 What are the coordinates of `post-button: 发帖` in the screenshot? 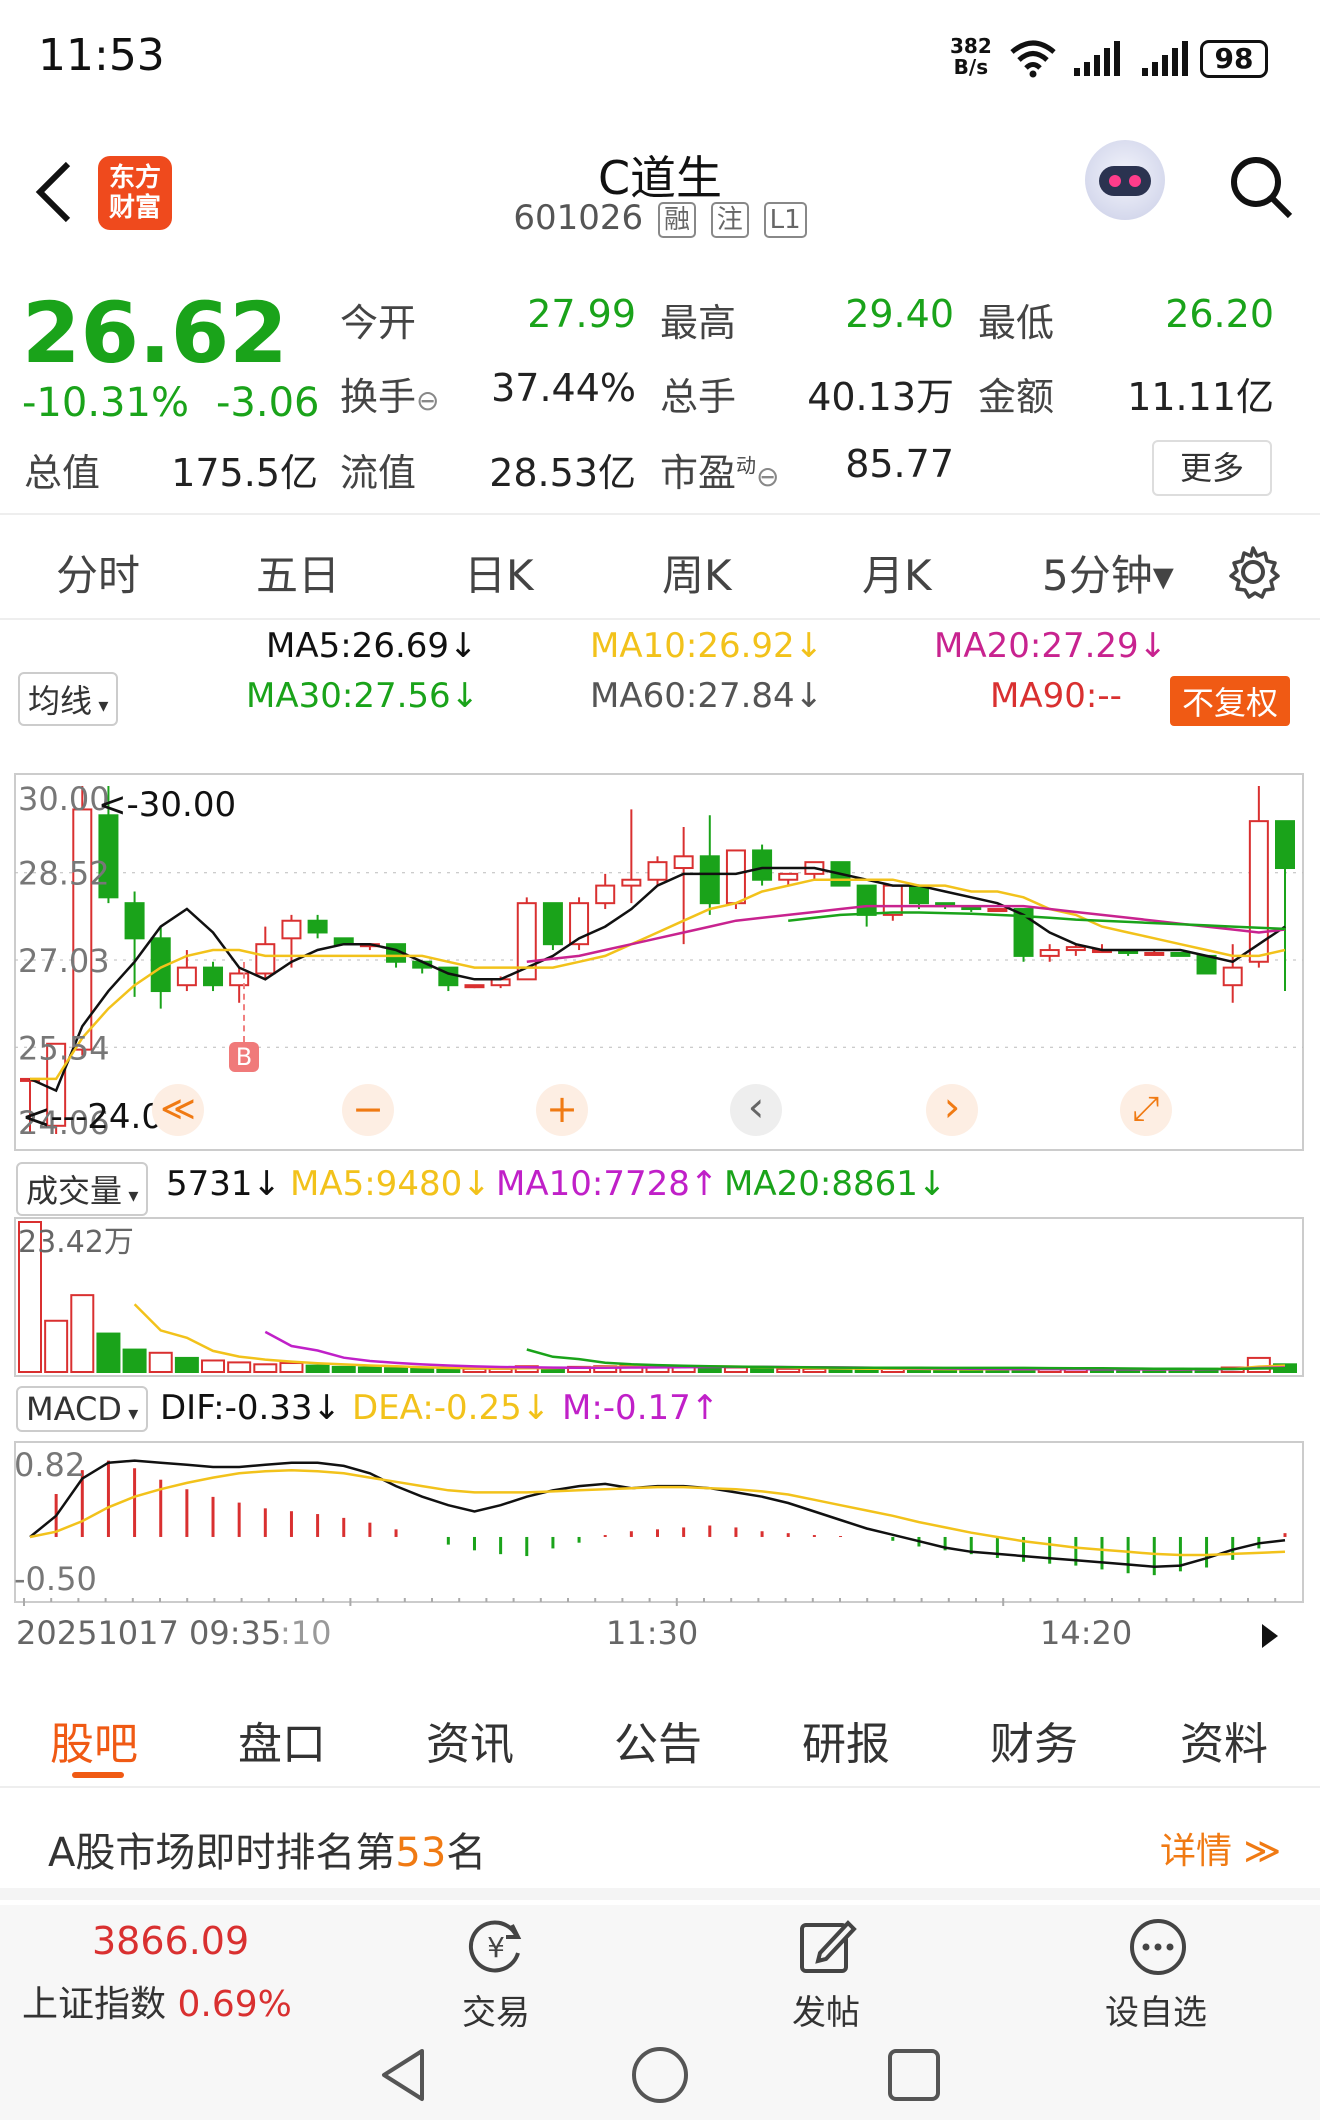 It's located at (826, 2009).